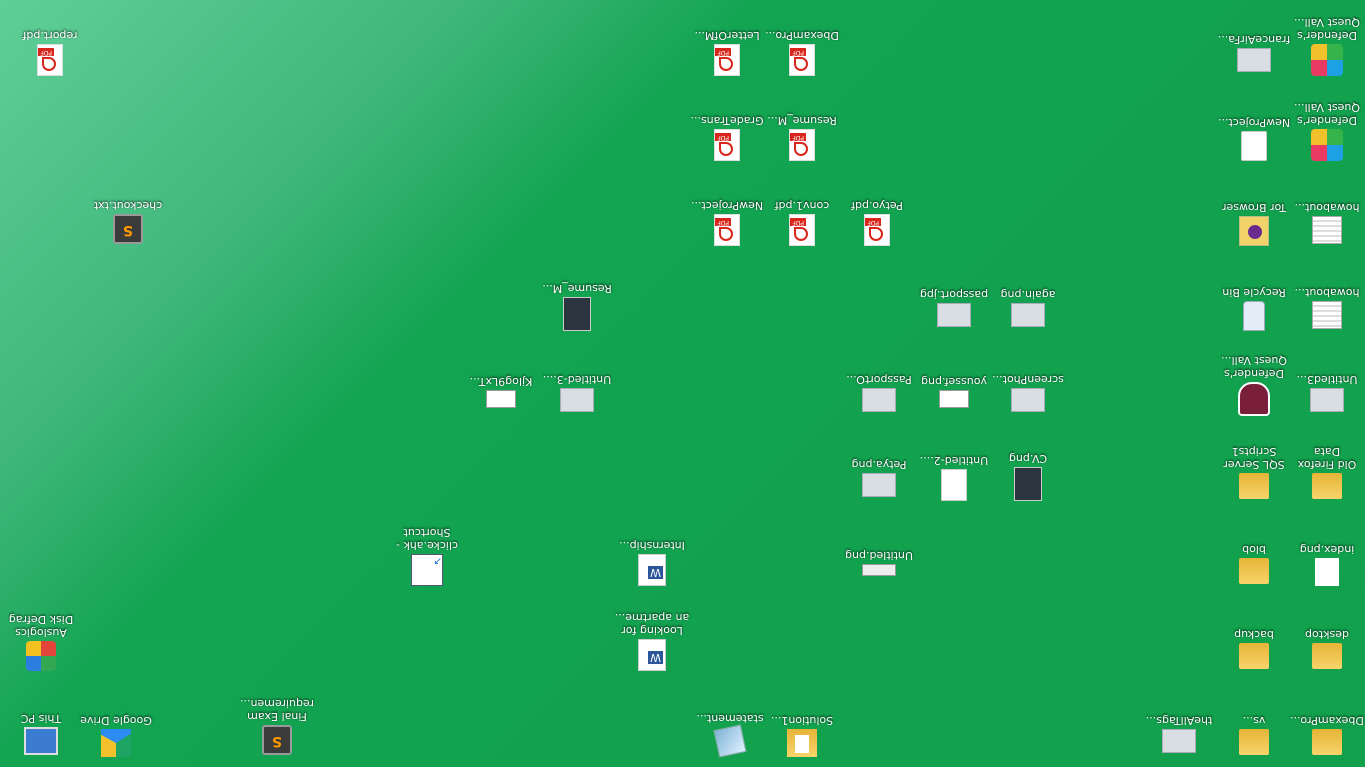 This screenshot has width=1365, height=767. I want to click on icon-label: This PC, so click(41, 718).